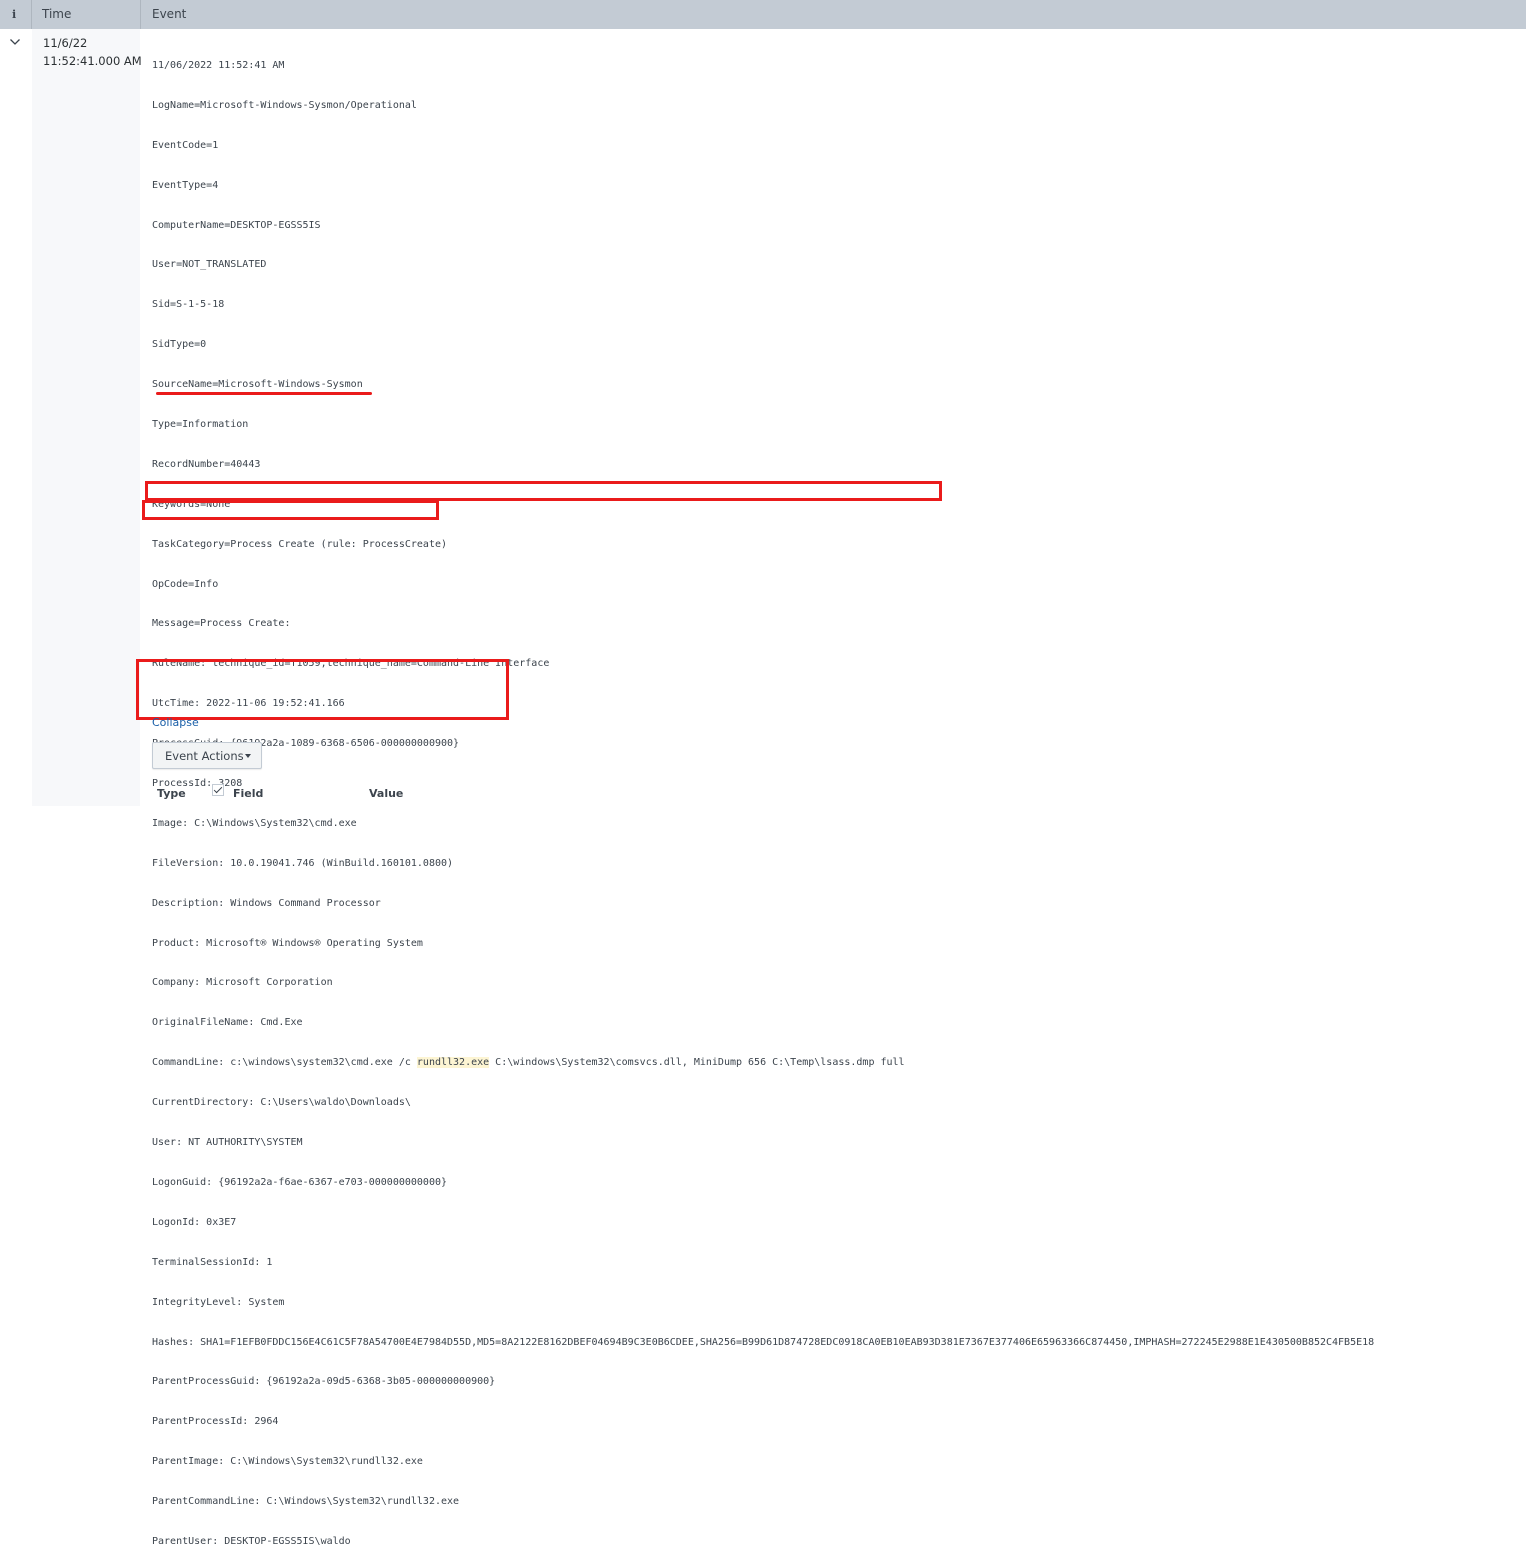 The image size is (1526, 1564). What do you see at coordinates (185, 584) in the screenshot?
I see `event-line: OpCode=Info` at bounding box center [185, 584].